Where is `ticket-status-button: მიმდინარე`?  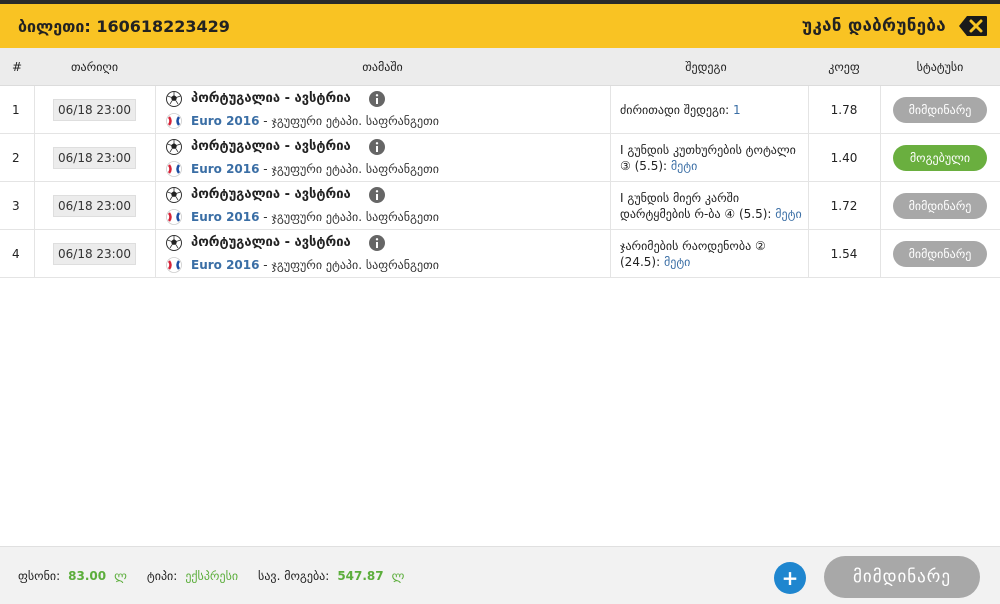
ticket-status-button: მიმდინარე is located at coordinates (902, 577).